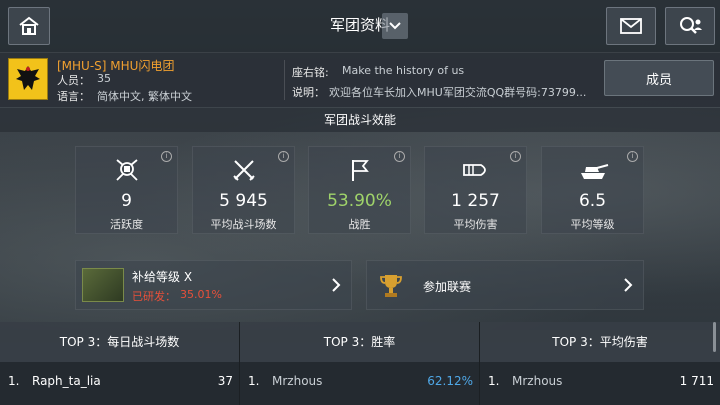 This screenshot has height=405, width=720. I want to click on stat-card-win-rate: i 53.90% 战胜, so click(359, 190).